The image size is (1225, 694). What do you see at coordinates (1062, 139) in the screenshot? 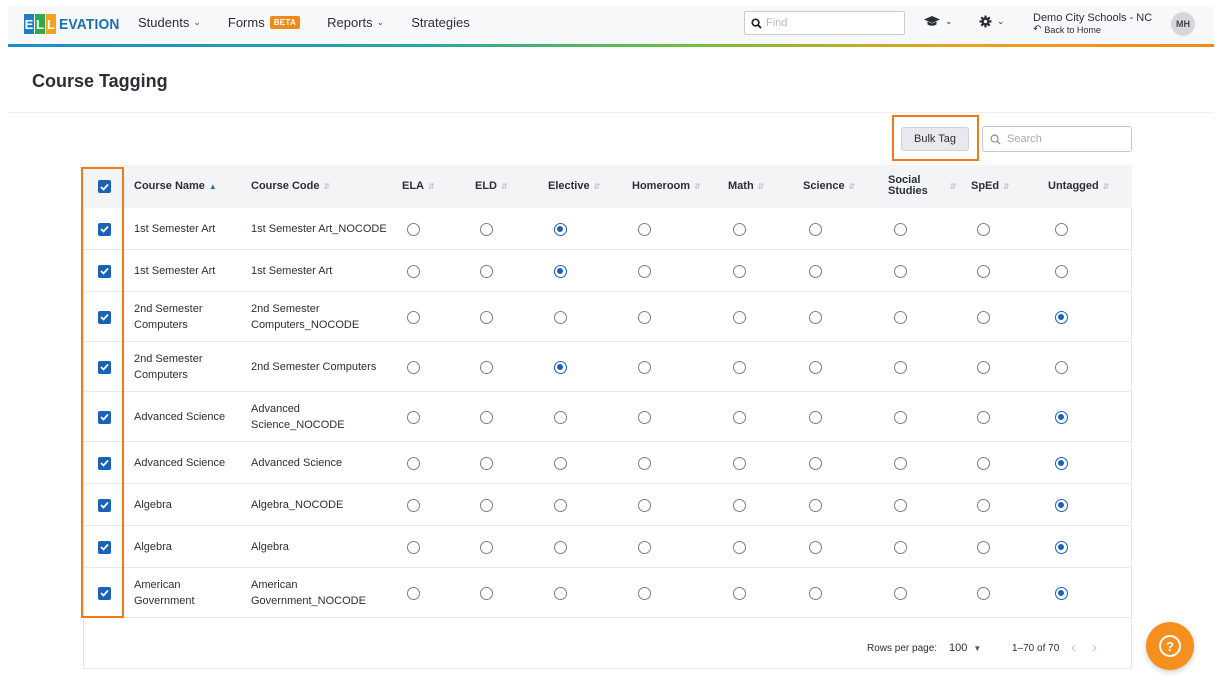
I see `search-input` at bounding box center [1062, 139].